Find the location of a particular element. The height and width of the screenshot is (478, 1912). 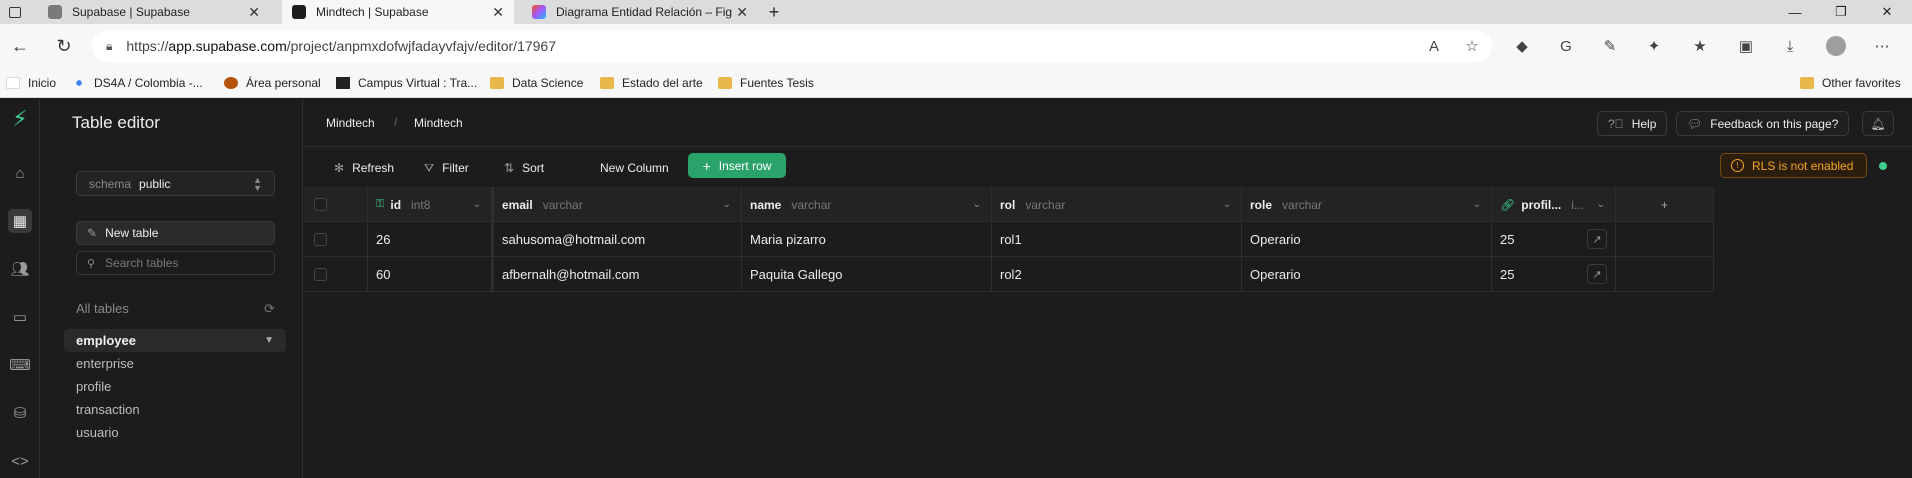

collections-icon: ▣ is located at coordinates (1746, 46).